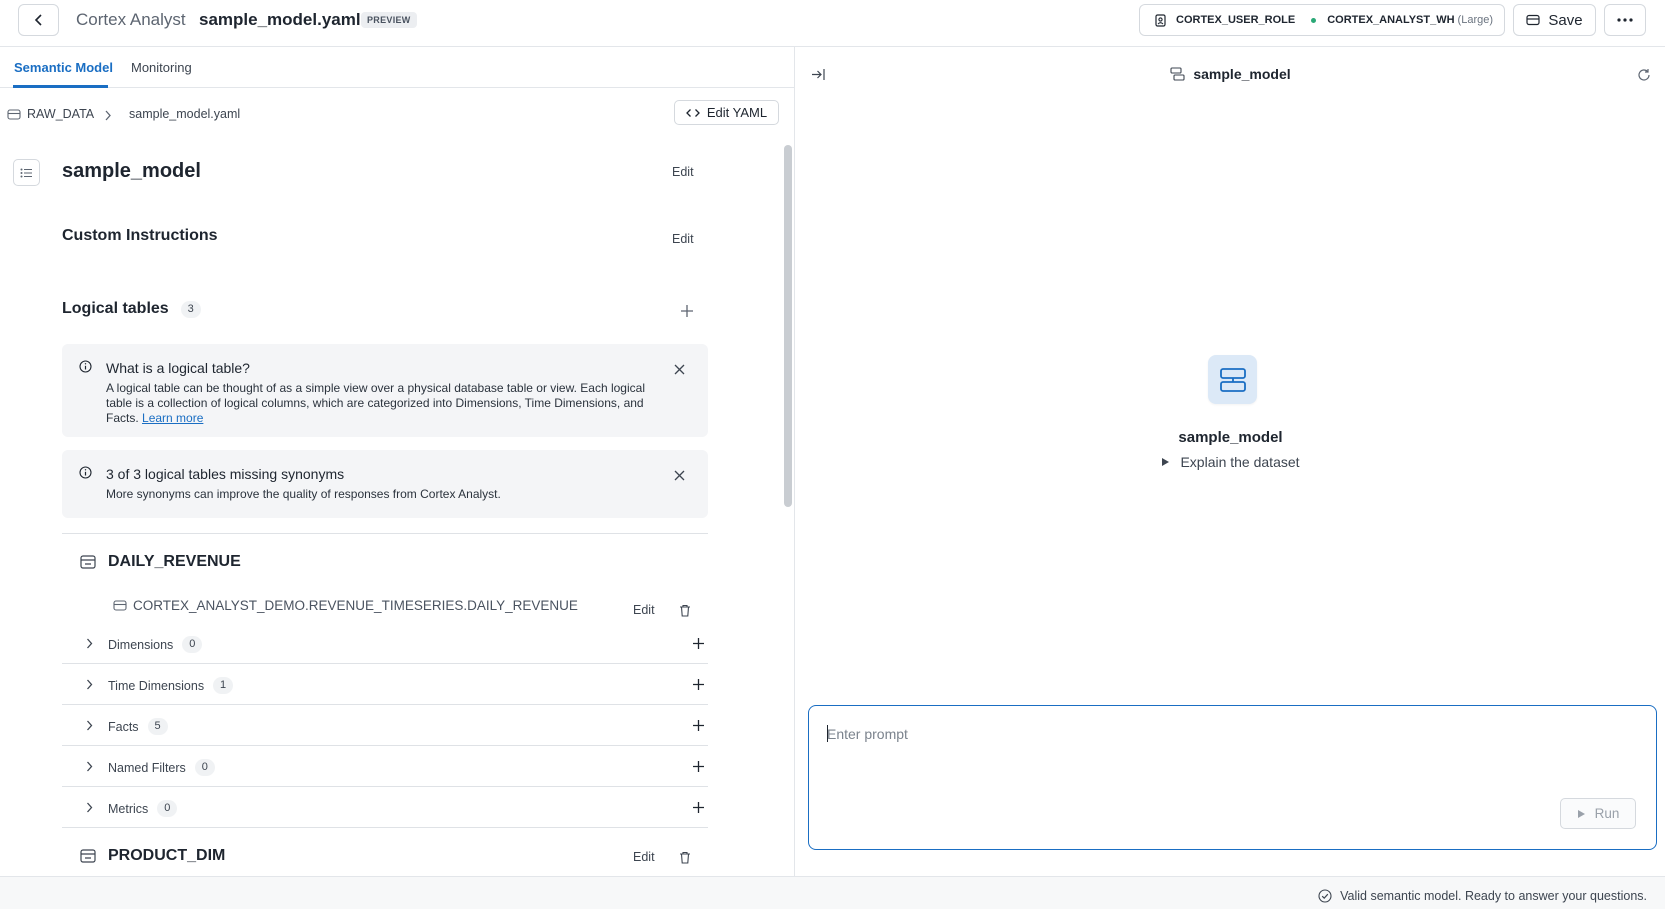 The image size is (1665, 909). Describe the element at coordinates (1242, 74) in the screenshot. I see `chat-title: sample_model` at that location.